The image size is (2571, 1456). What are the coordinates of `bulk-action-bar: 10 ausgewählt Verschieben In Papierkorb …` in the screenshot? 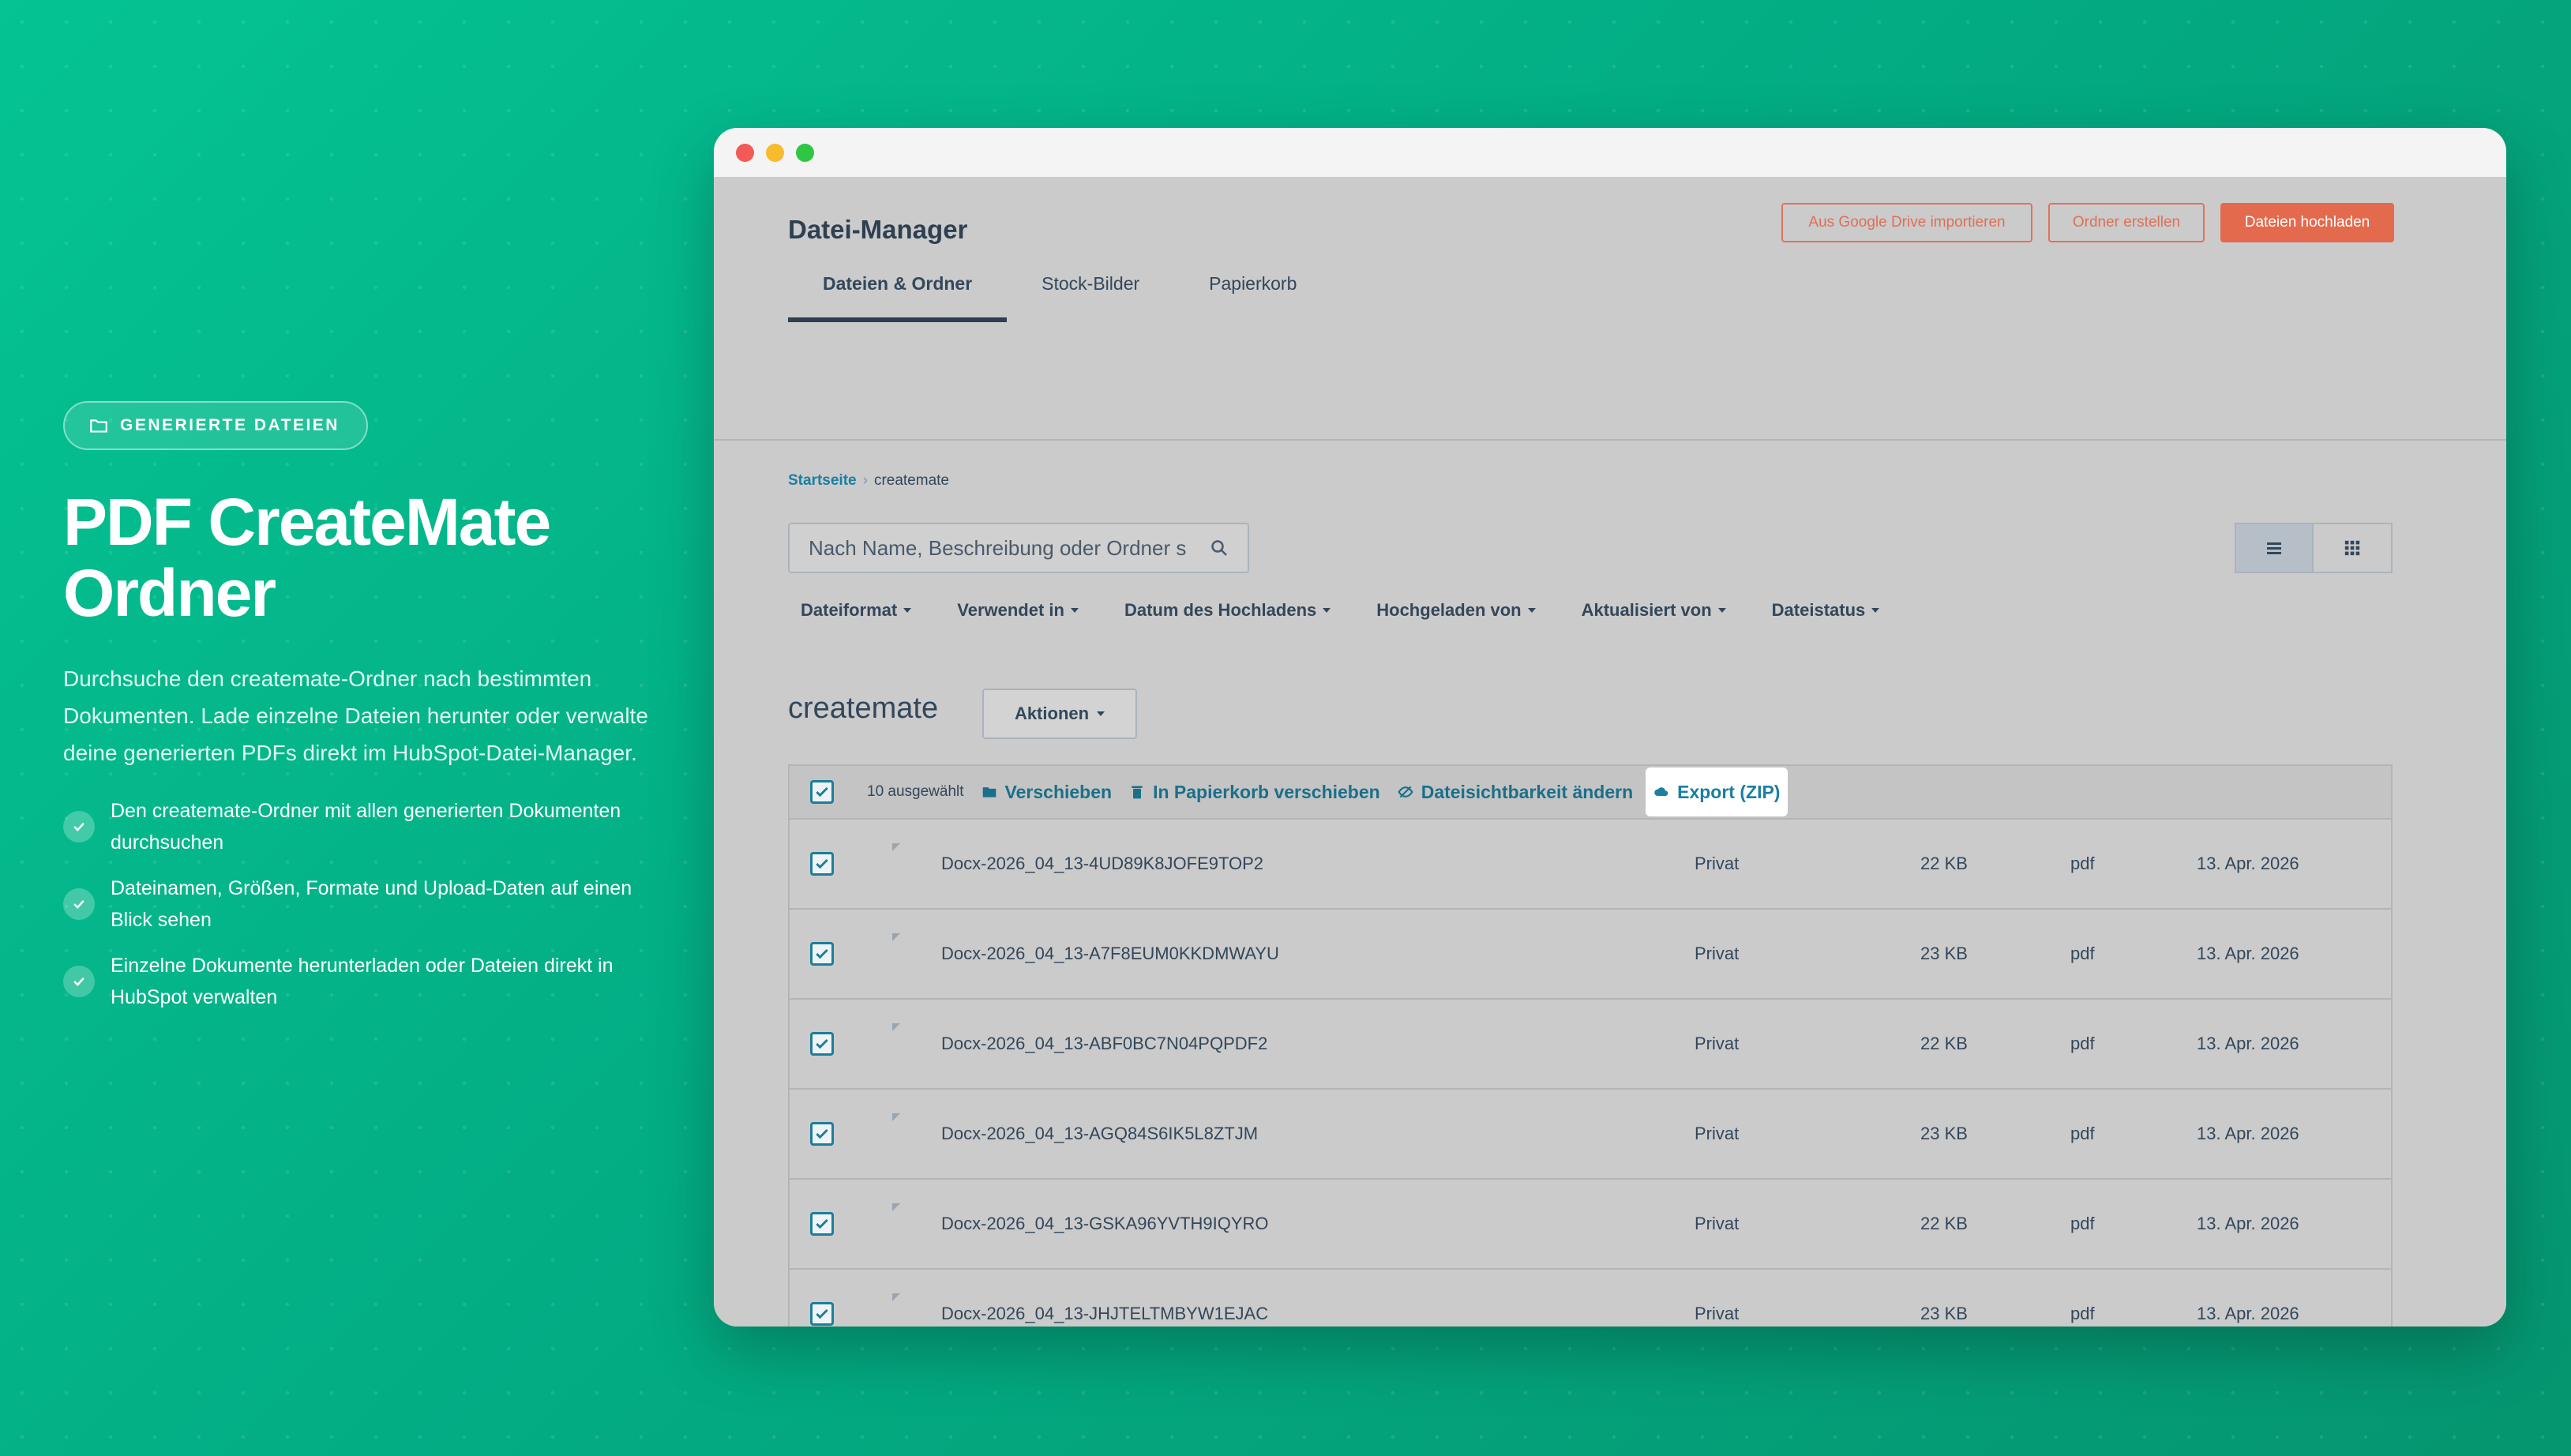 It's located at (1590, 793).